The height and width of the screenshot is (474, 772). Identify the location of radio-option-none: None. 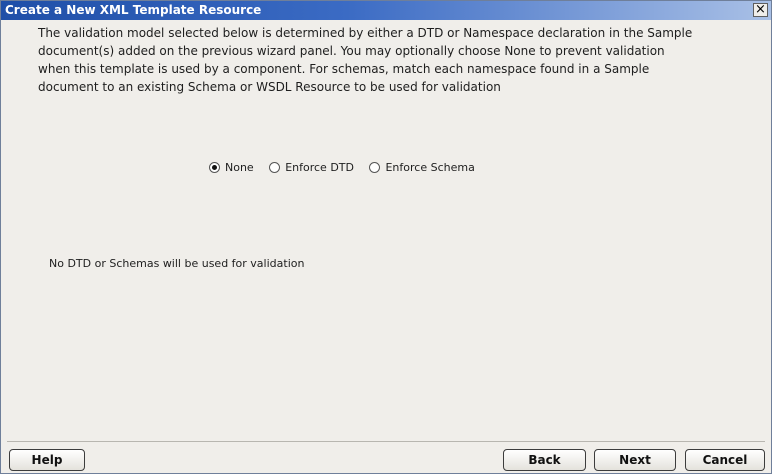
(231, 167).